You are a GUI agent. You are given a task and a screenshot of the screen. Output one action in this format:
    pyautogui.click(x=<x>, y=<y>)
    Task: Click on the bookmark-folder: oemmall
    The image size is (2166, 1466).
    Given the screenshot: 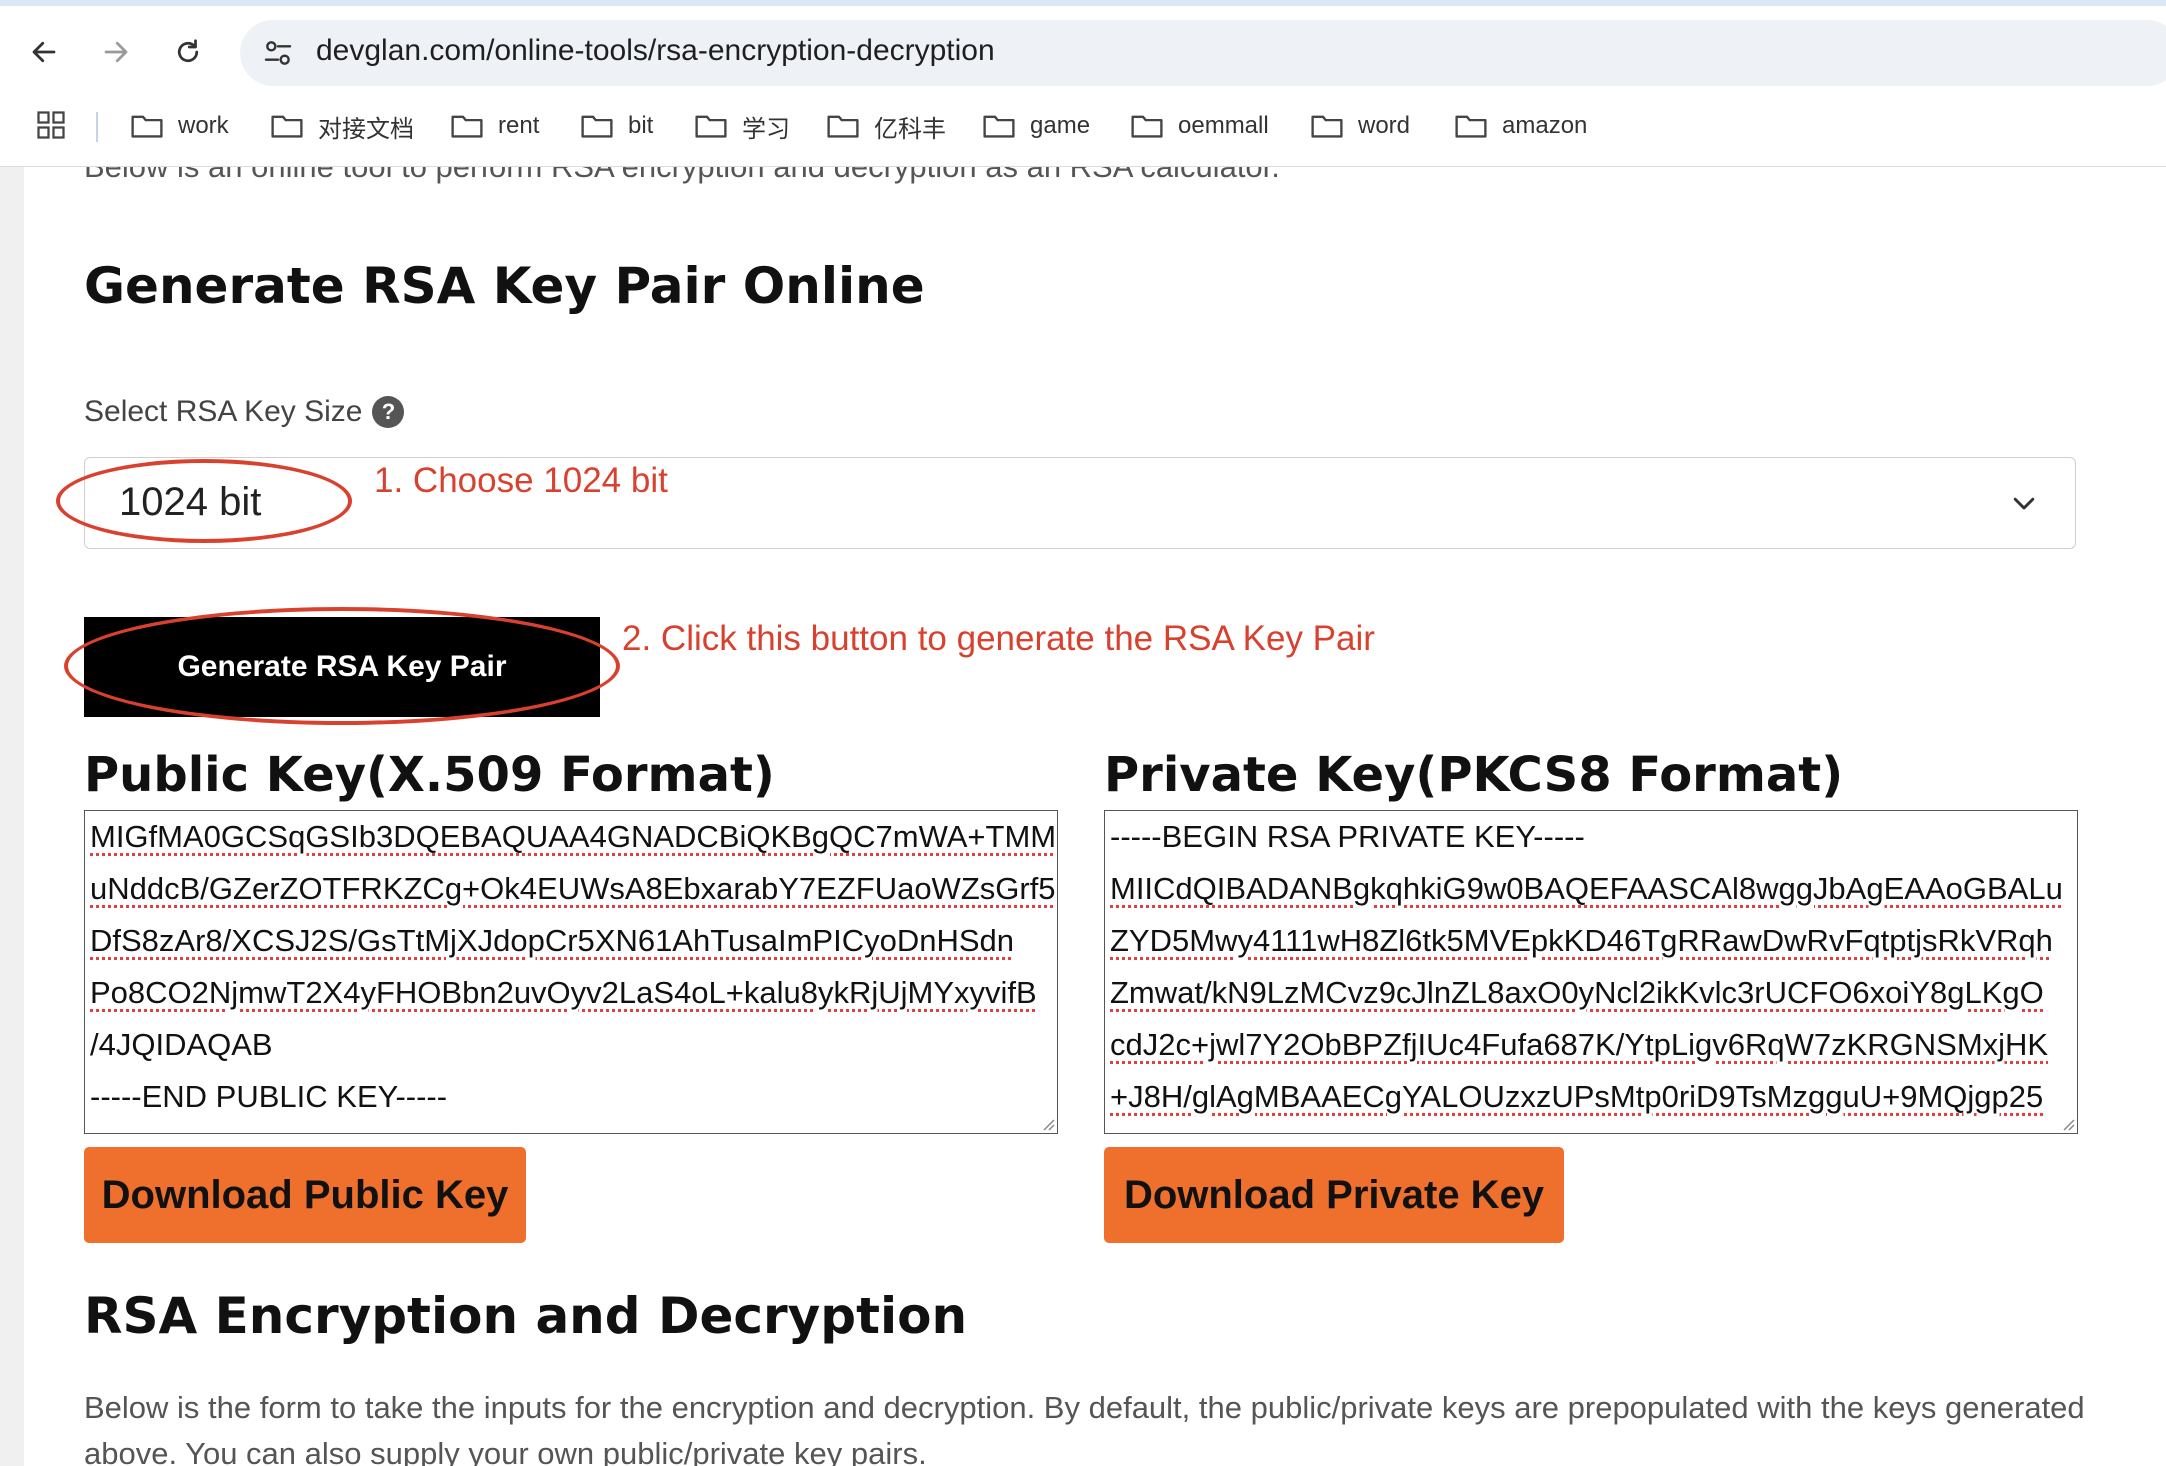 What is the action you would take?
    pyautogui.click(x=1199, y=126)
    